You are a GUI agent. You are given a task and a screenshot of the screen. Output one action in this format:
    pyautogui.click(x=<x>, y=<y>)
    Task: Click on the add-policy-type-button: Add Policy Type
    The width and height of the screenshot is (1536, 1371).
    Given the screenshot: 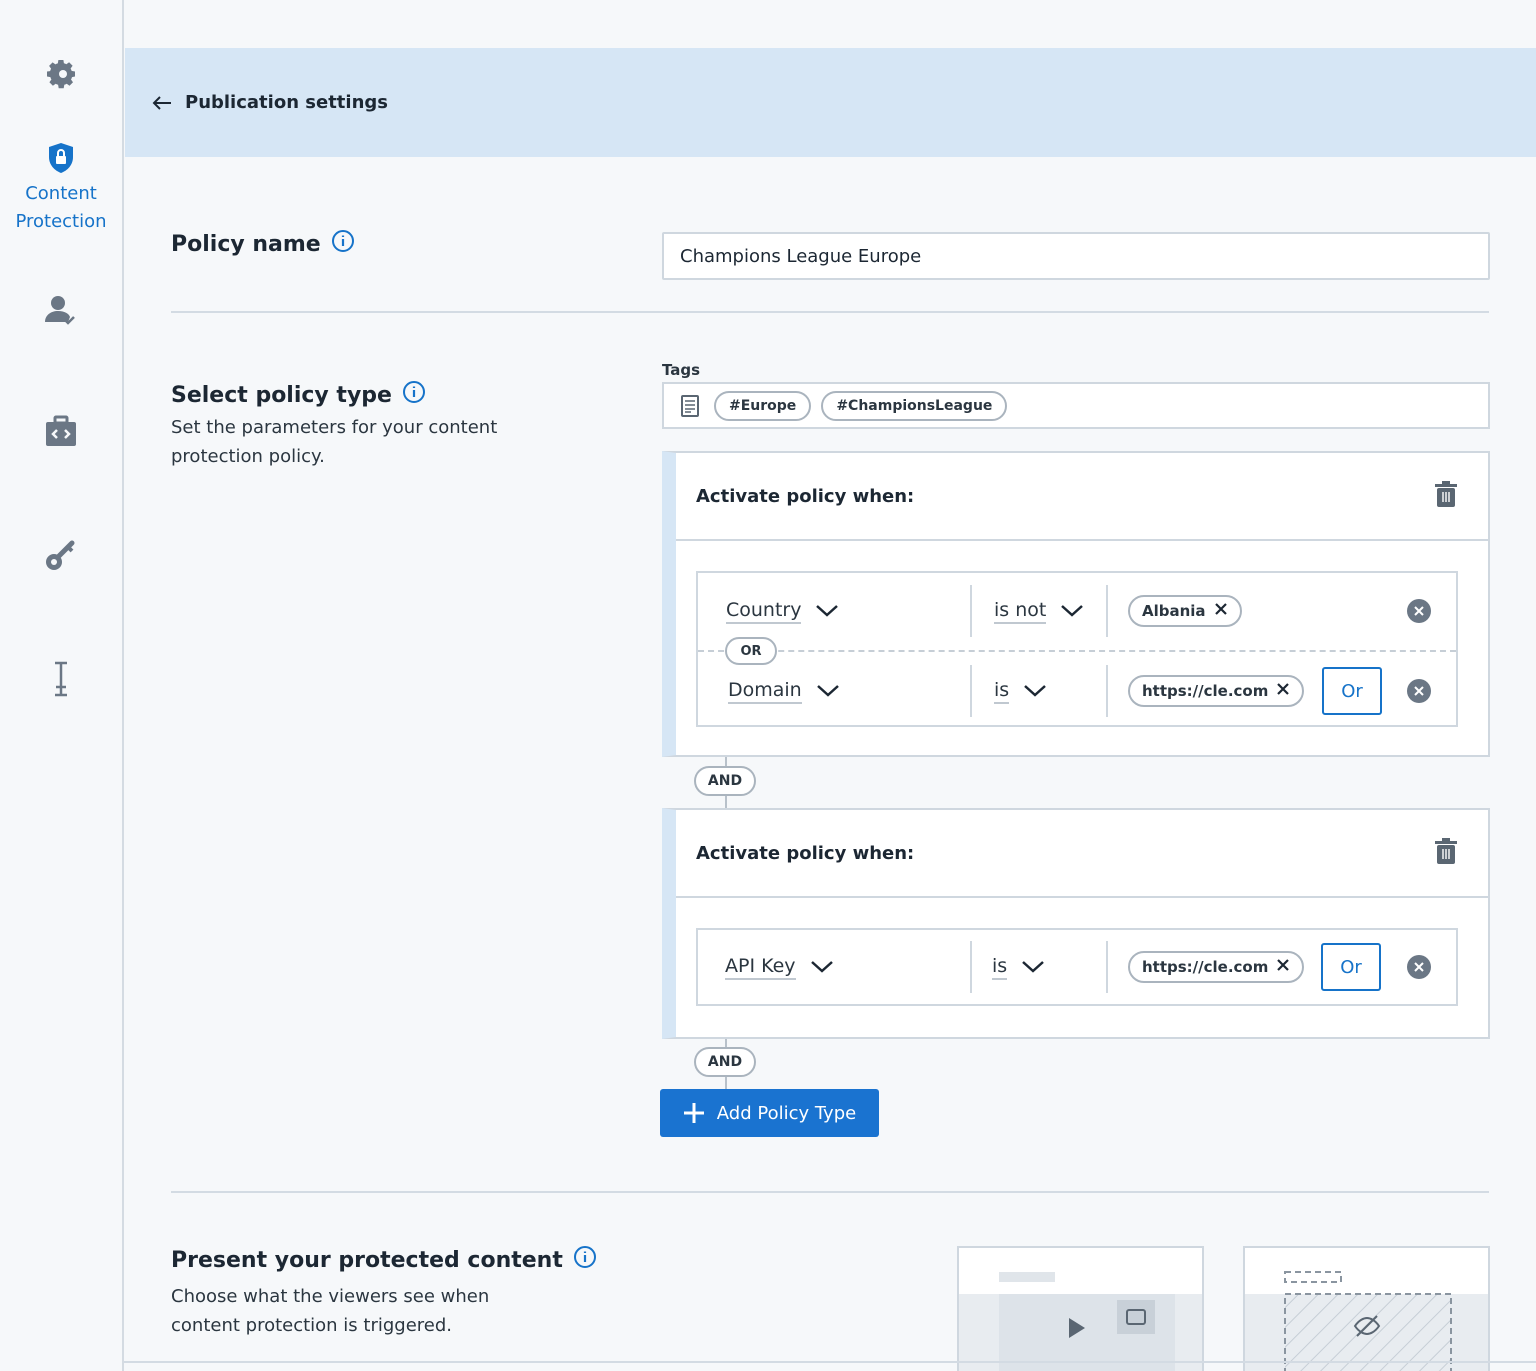 What is the action you would take?
    pyautogui.click(x=769, y=1113)
    